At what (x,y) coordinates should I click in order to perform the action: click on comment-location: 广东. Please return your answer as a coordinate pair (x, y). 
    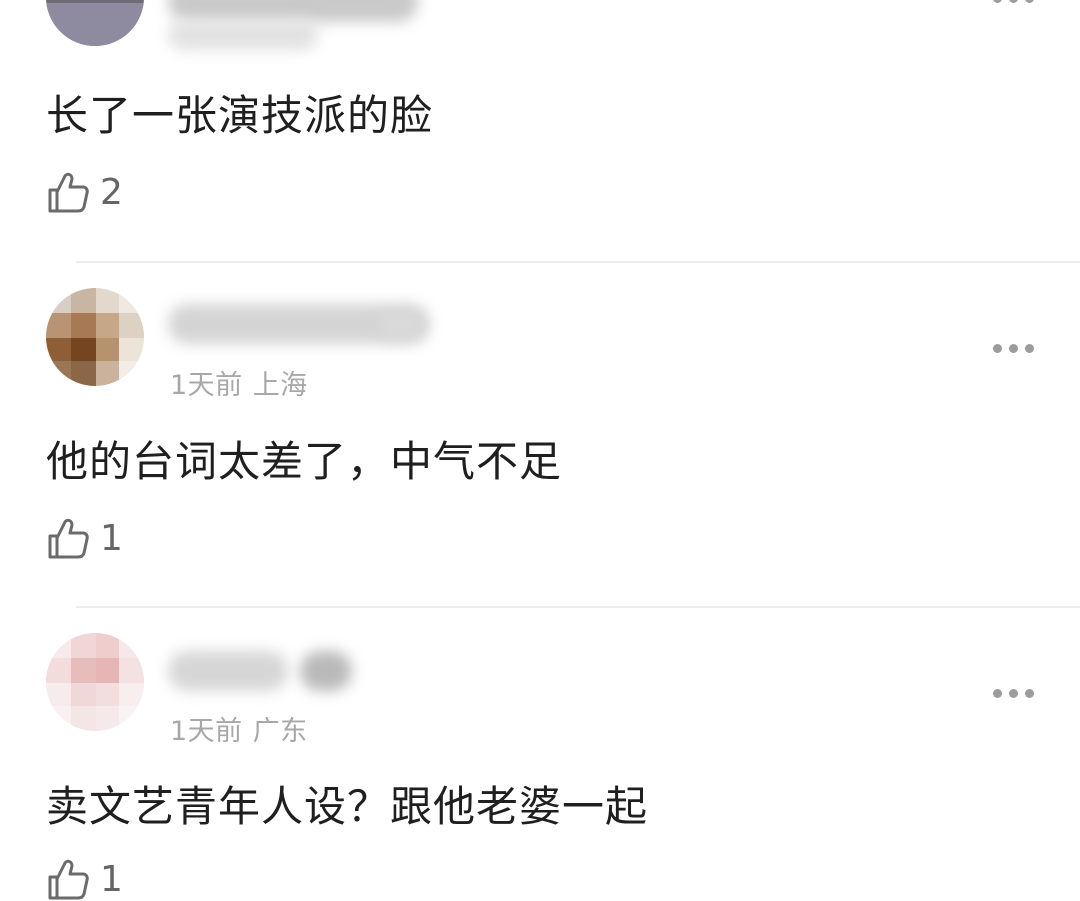
    Looking at the image, I should click on (280, 731).